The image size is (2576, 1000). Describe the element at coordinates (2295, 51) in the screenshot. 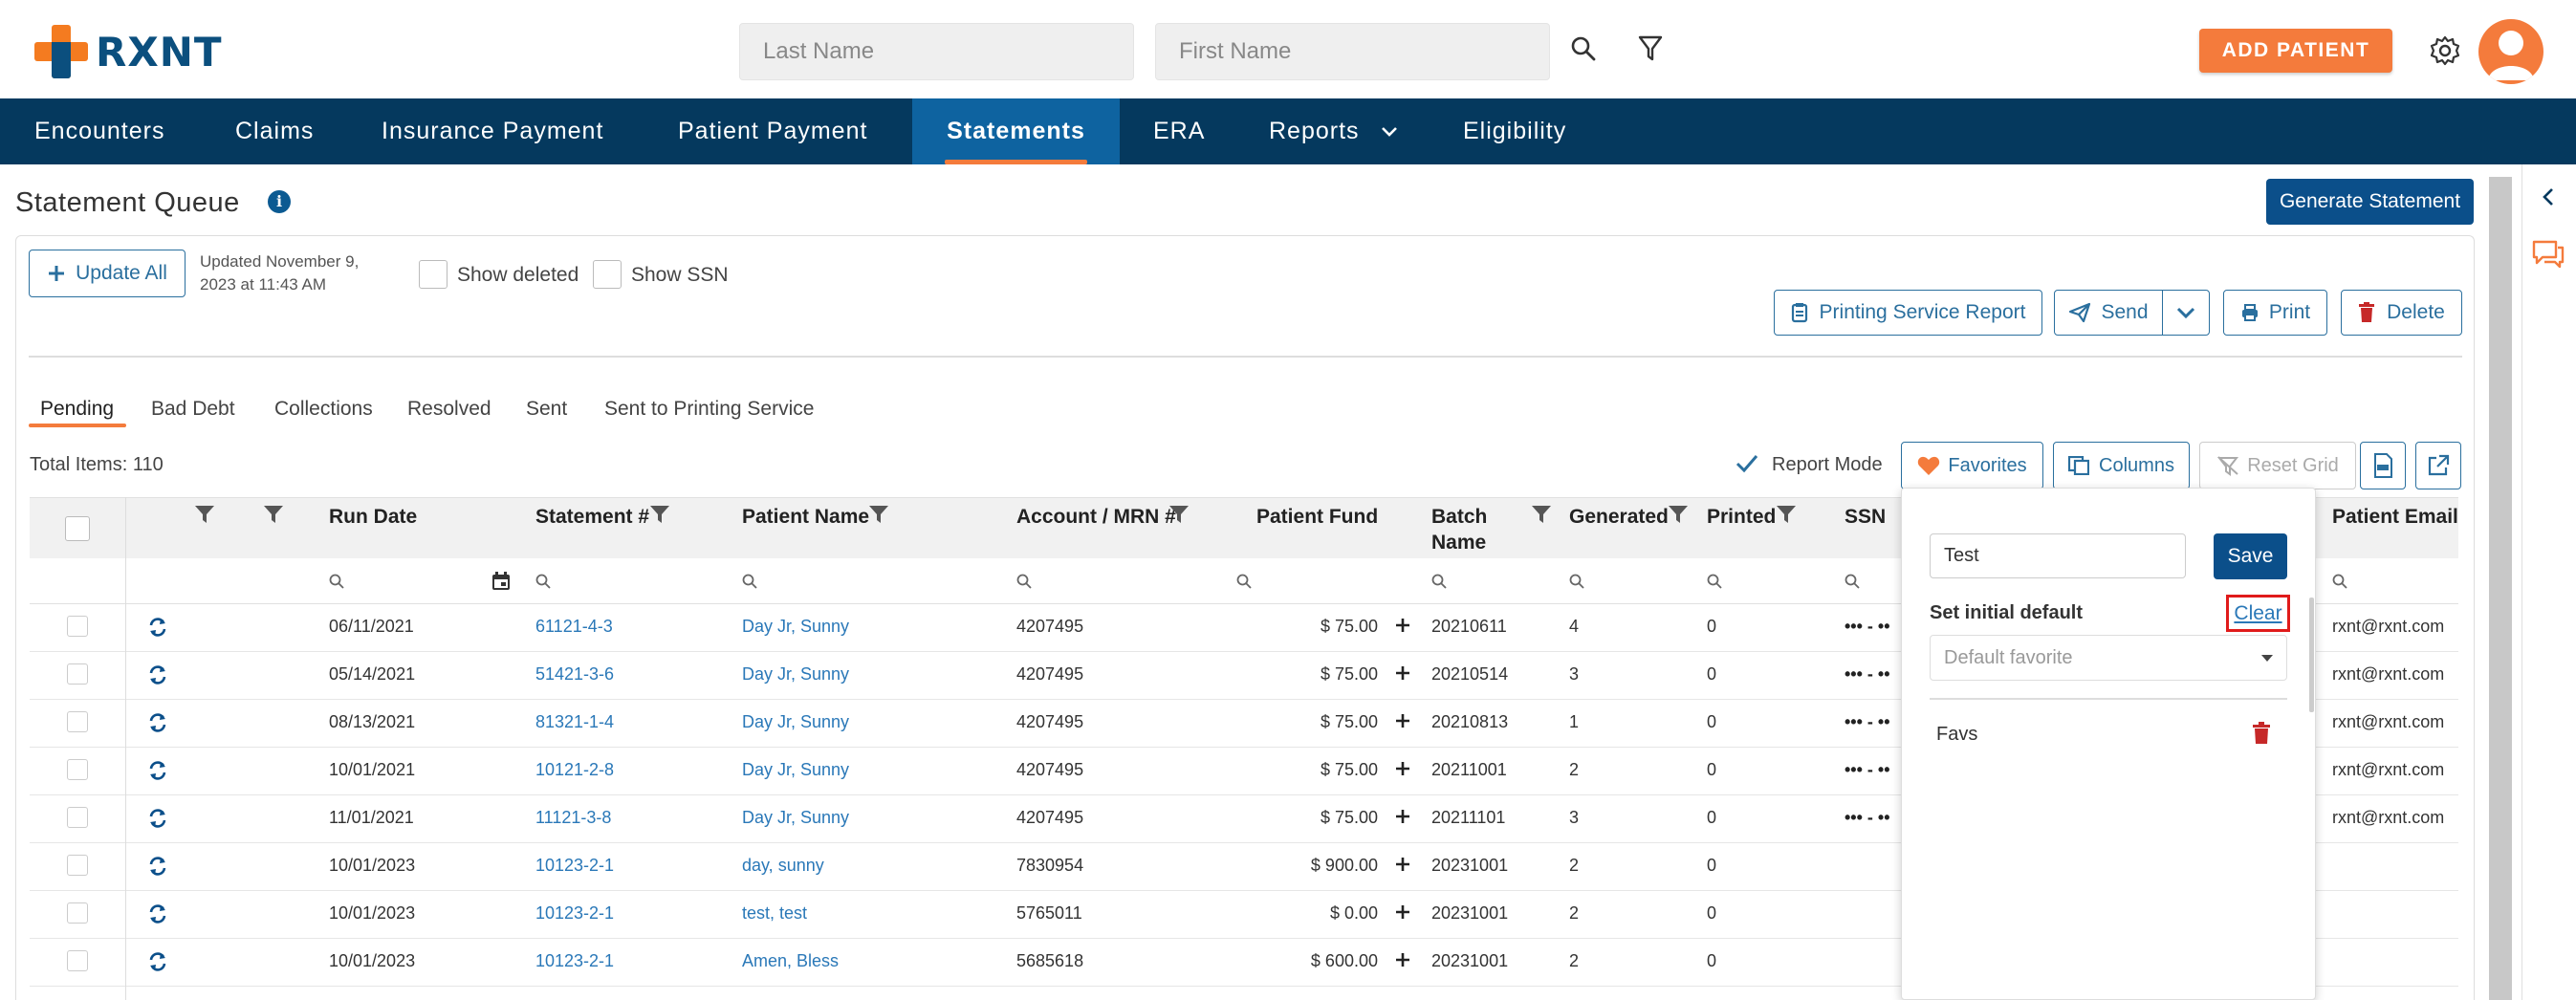

I see `add-patient-button: ADD PATIENT` at that location.